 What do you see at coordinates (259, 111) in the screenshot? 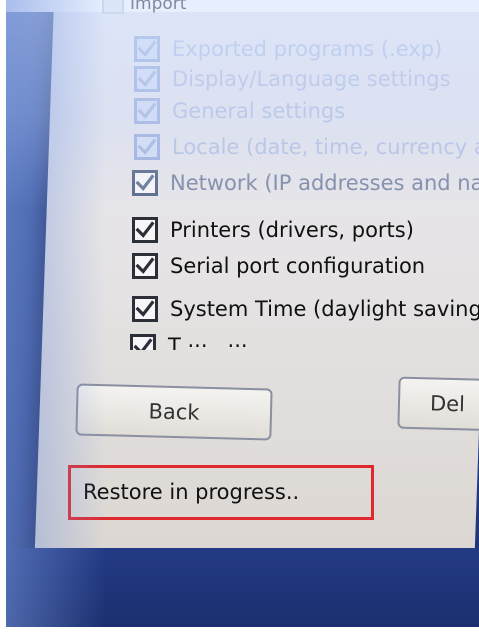
I see `option-label: General settings` at bounding box center [259, 111].